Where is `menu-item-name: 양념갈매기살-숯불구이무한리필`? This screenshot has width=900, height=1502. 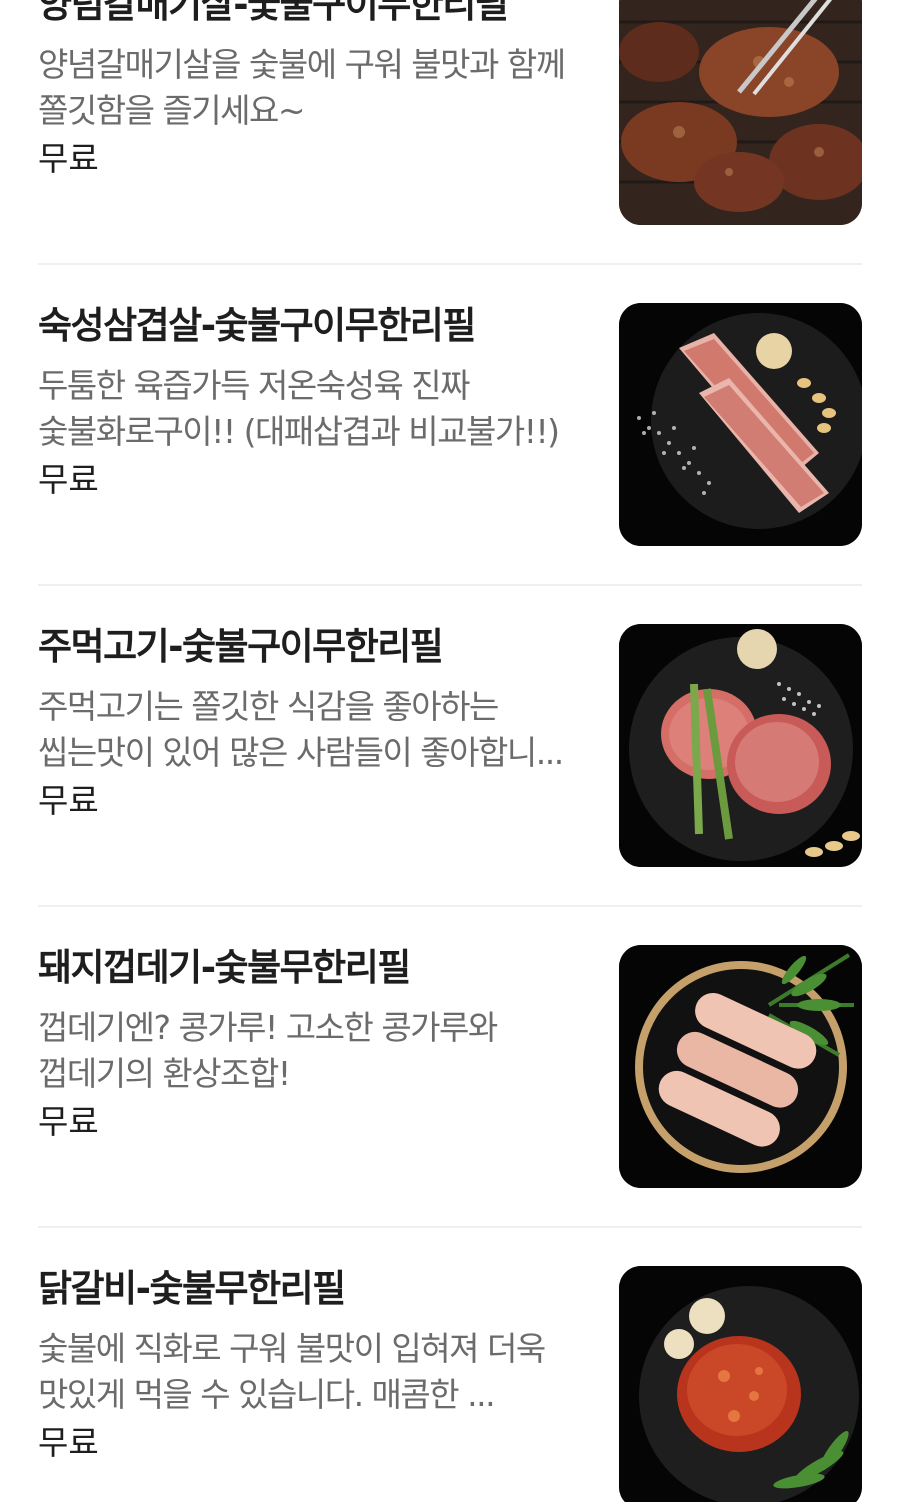 menu-item-name: 양념갈매기살-숯불구이무한리필 is located at coordinates (273, 13).